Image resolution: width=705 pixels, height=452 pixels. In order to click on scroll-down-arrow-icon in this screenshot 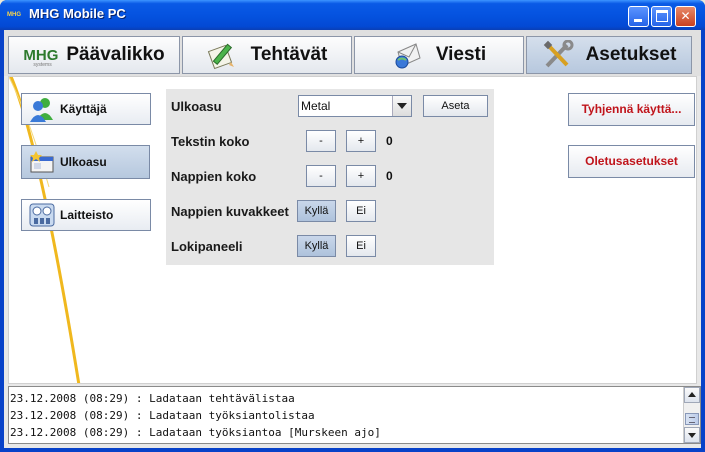, I will do `click(692, 435)`.